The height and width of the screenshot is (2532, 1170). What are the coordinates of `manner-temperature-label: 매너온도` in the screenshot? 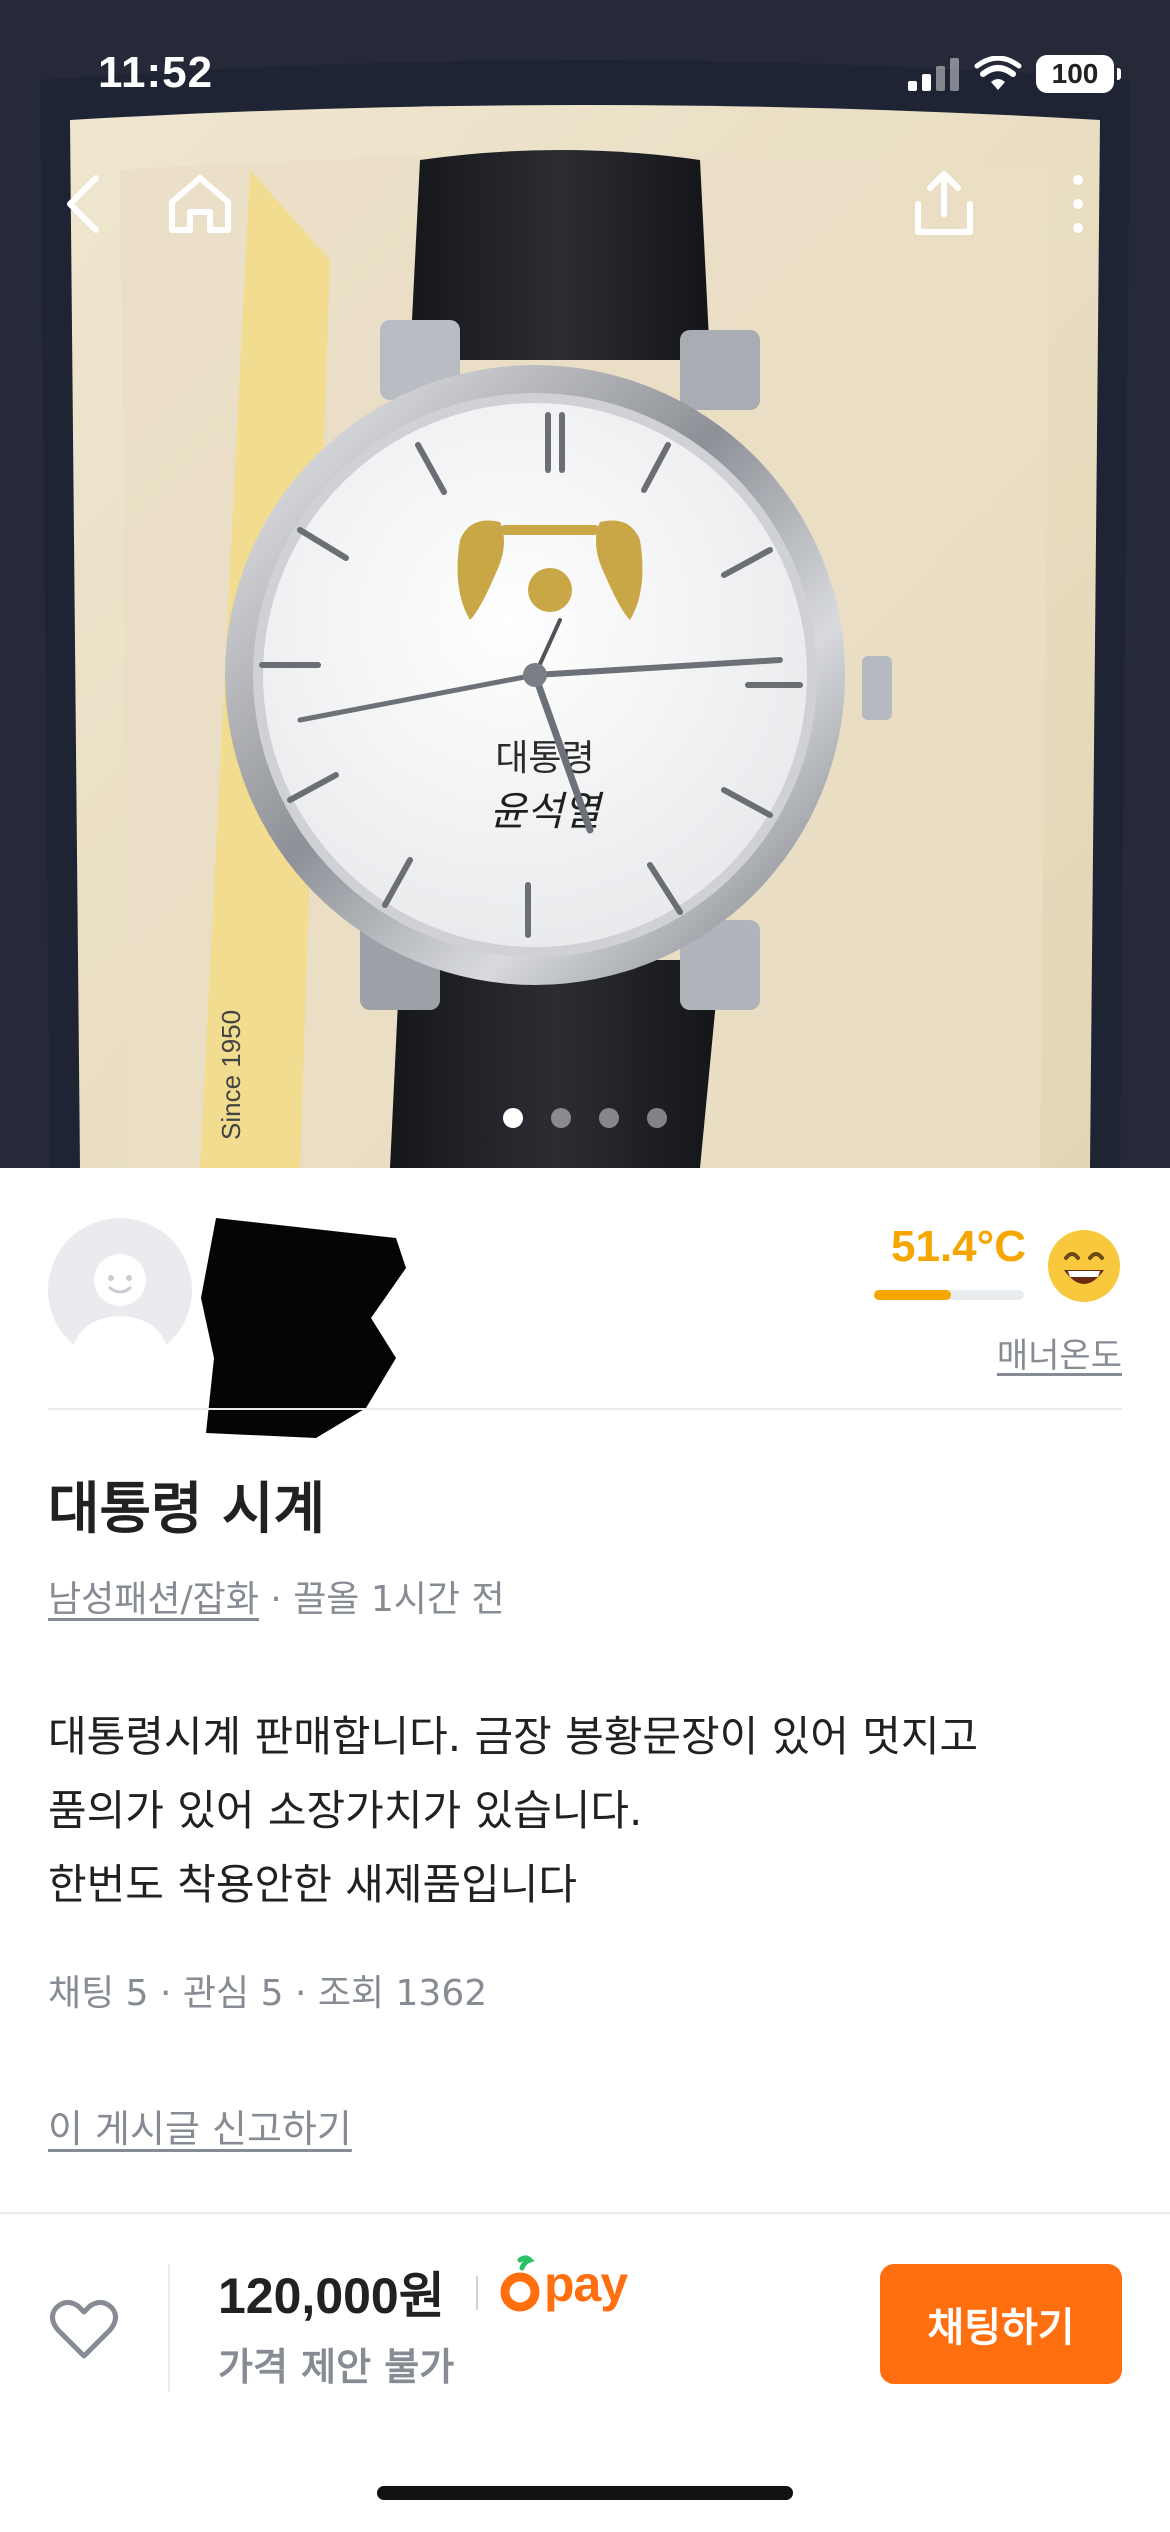 It's located at (1059, 1352).